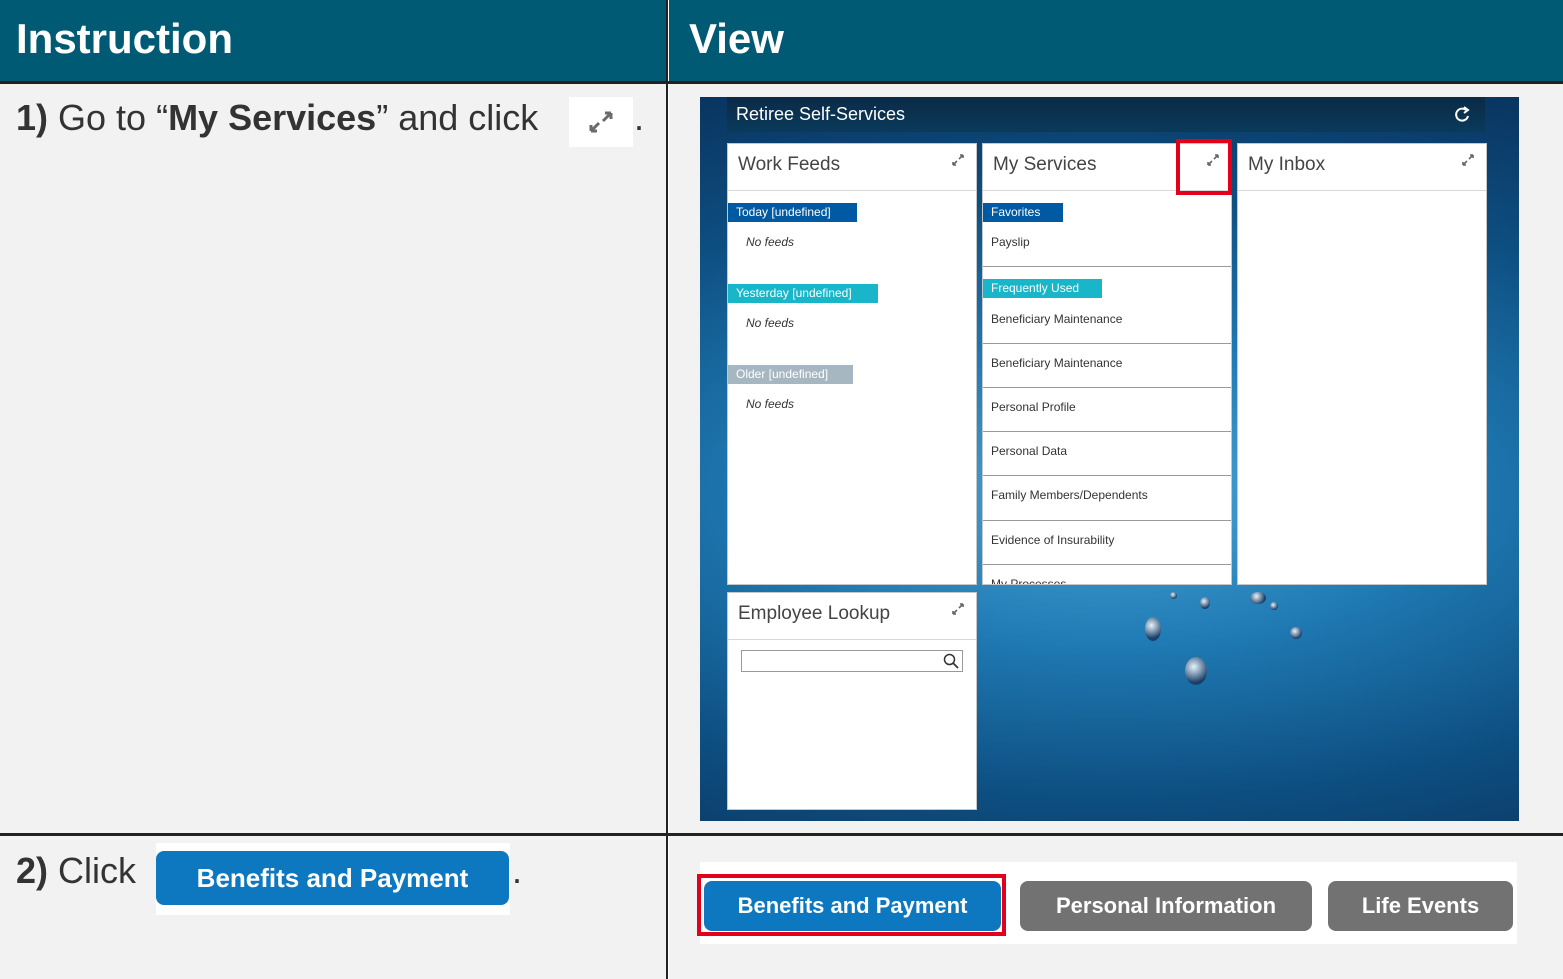 The width and height of the screenshot is (1563, 979). I want to click on step1-target: My Services, so click(272, 117).